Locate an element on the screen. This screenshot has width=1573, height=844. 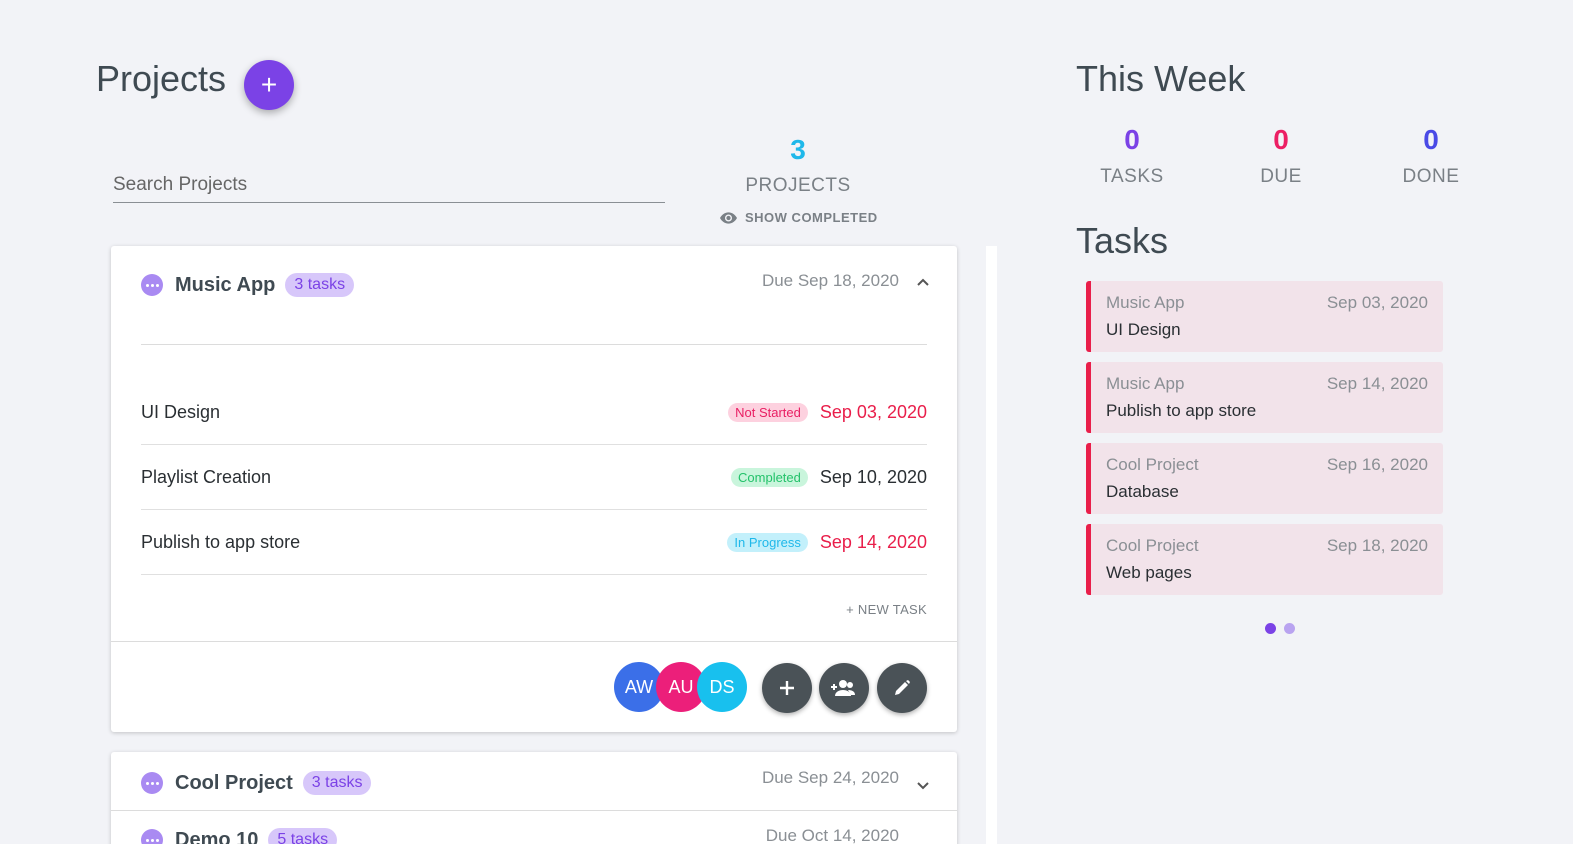
pagination-dots is located at coordinates (1280, 628).